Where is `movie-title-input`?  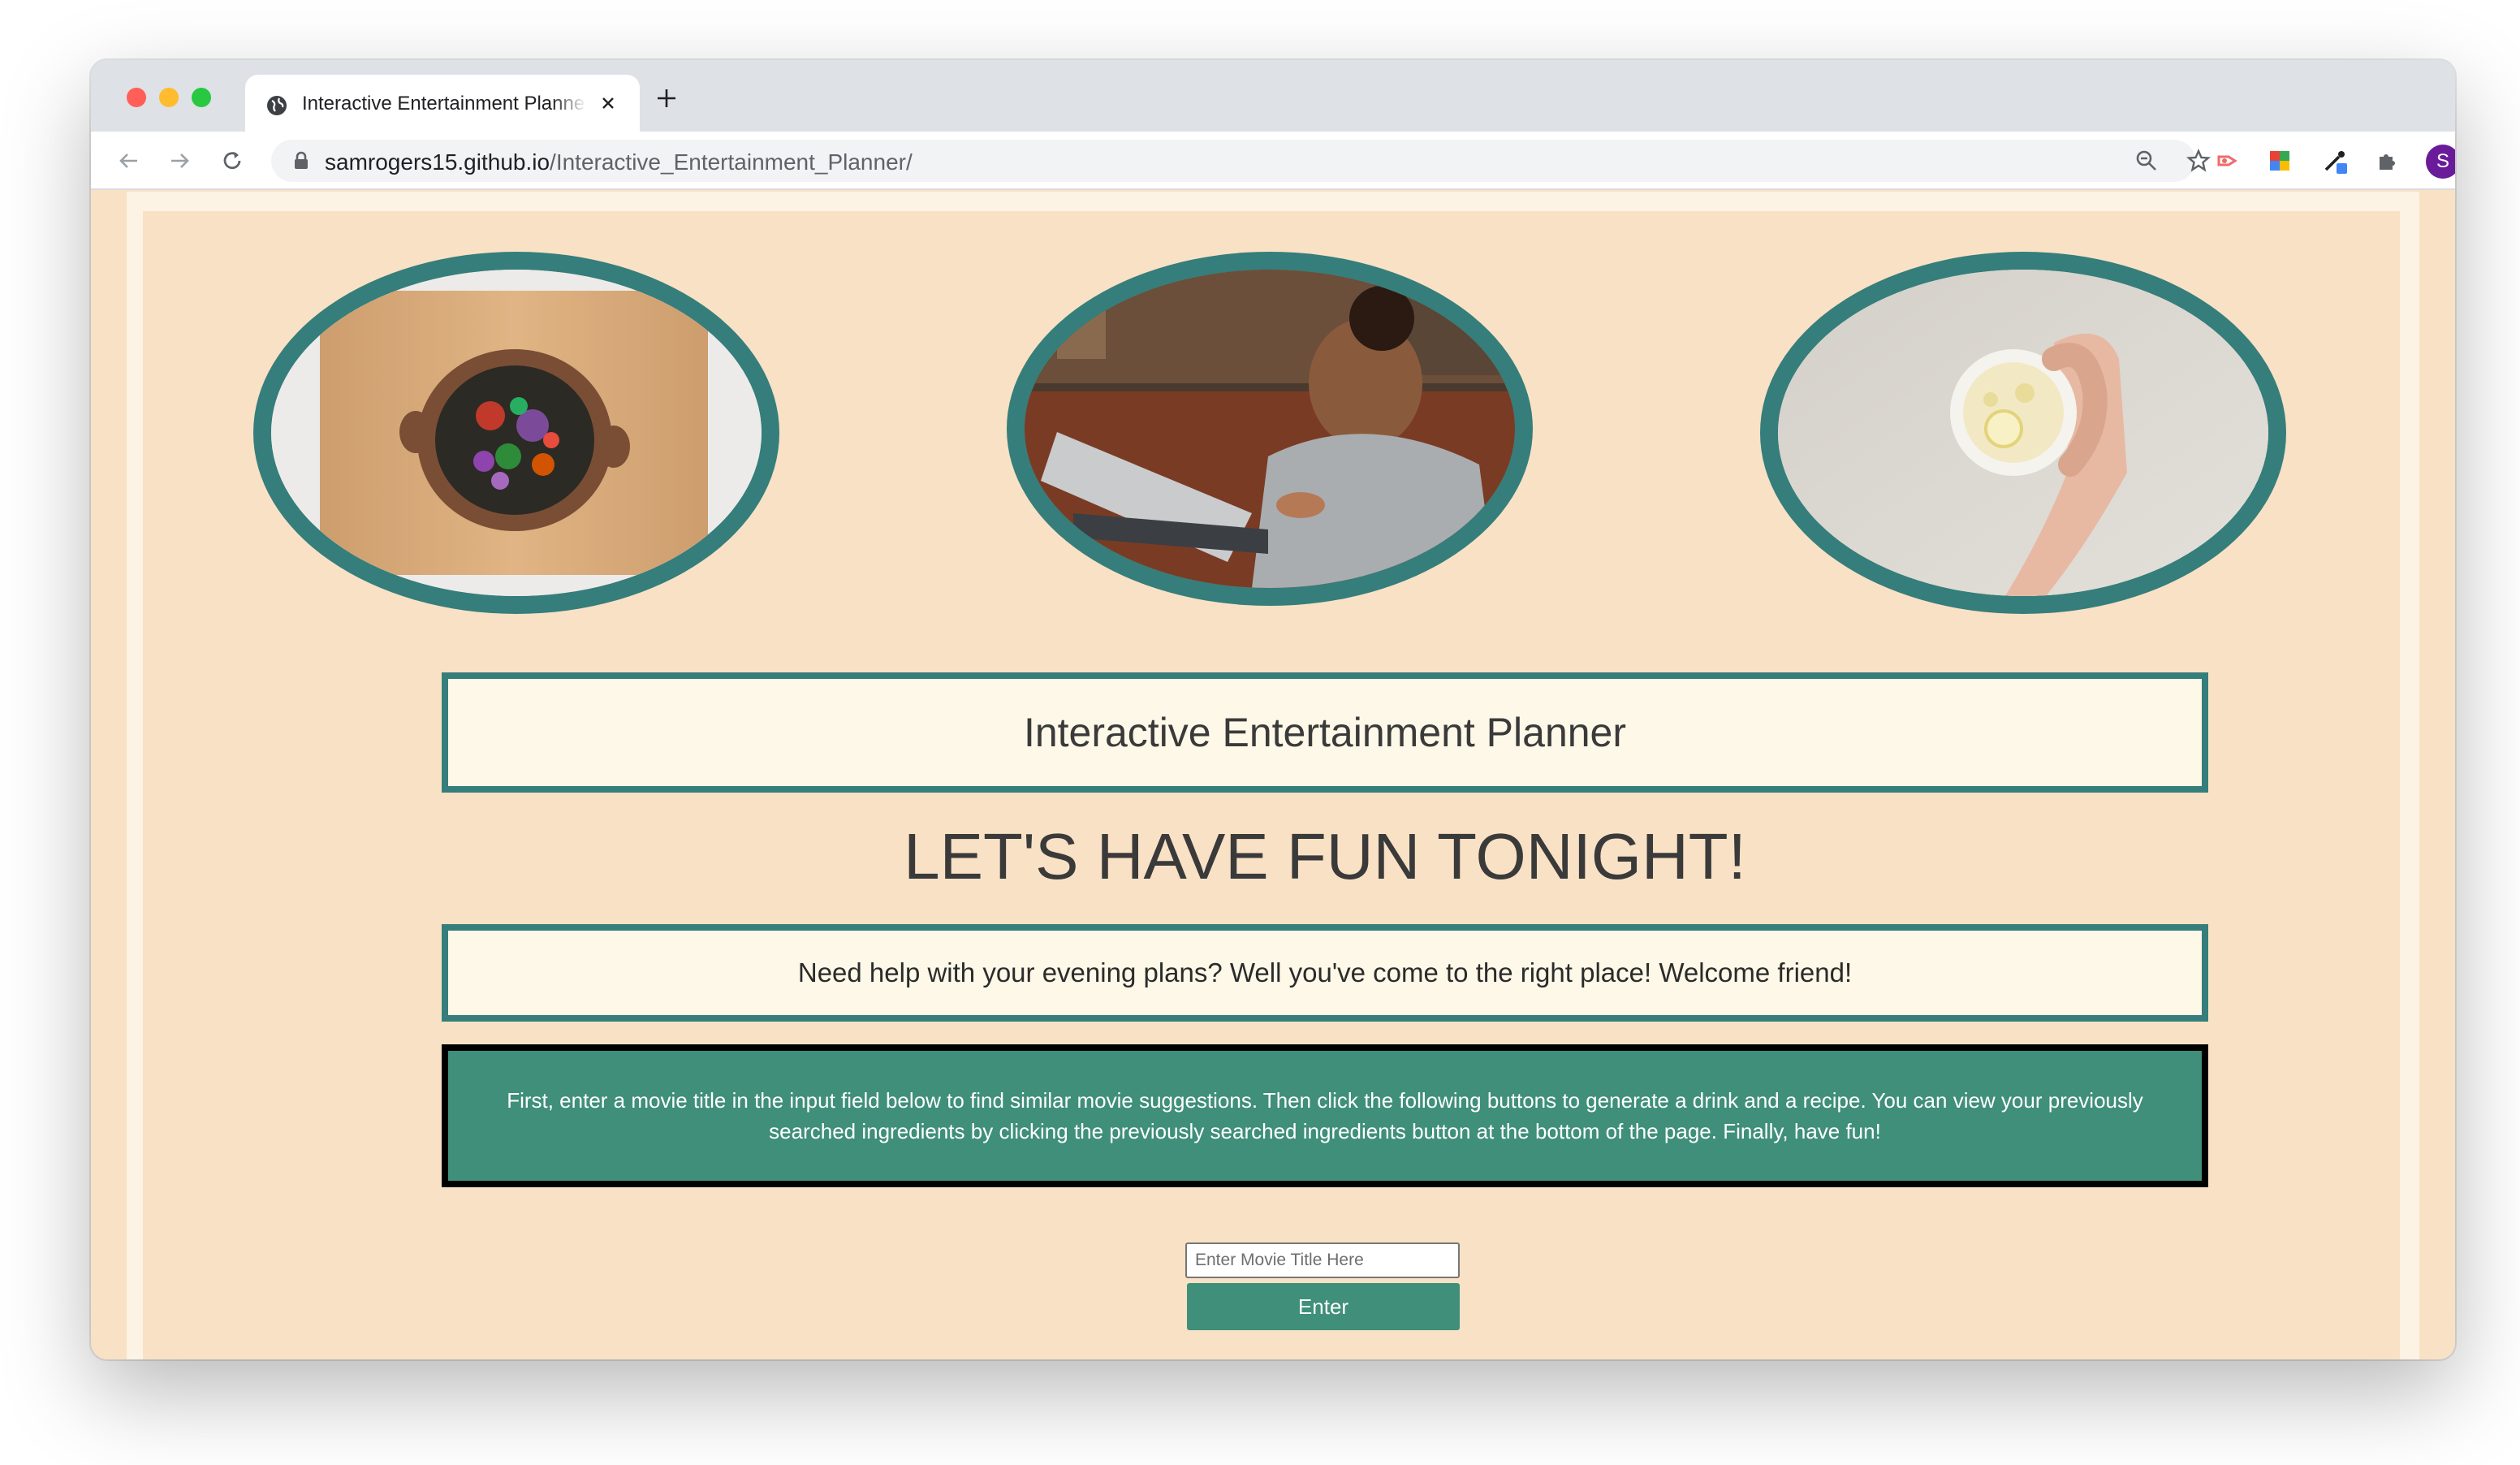 movie-title-input is located at coordinates (1322, 1260).